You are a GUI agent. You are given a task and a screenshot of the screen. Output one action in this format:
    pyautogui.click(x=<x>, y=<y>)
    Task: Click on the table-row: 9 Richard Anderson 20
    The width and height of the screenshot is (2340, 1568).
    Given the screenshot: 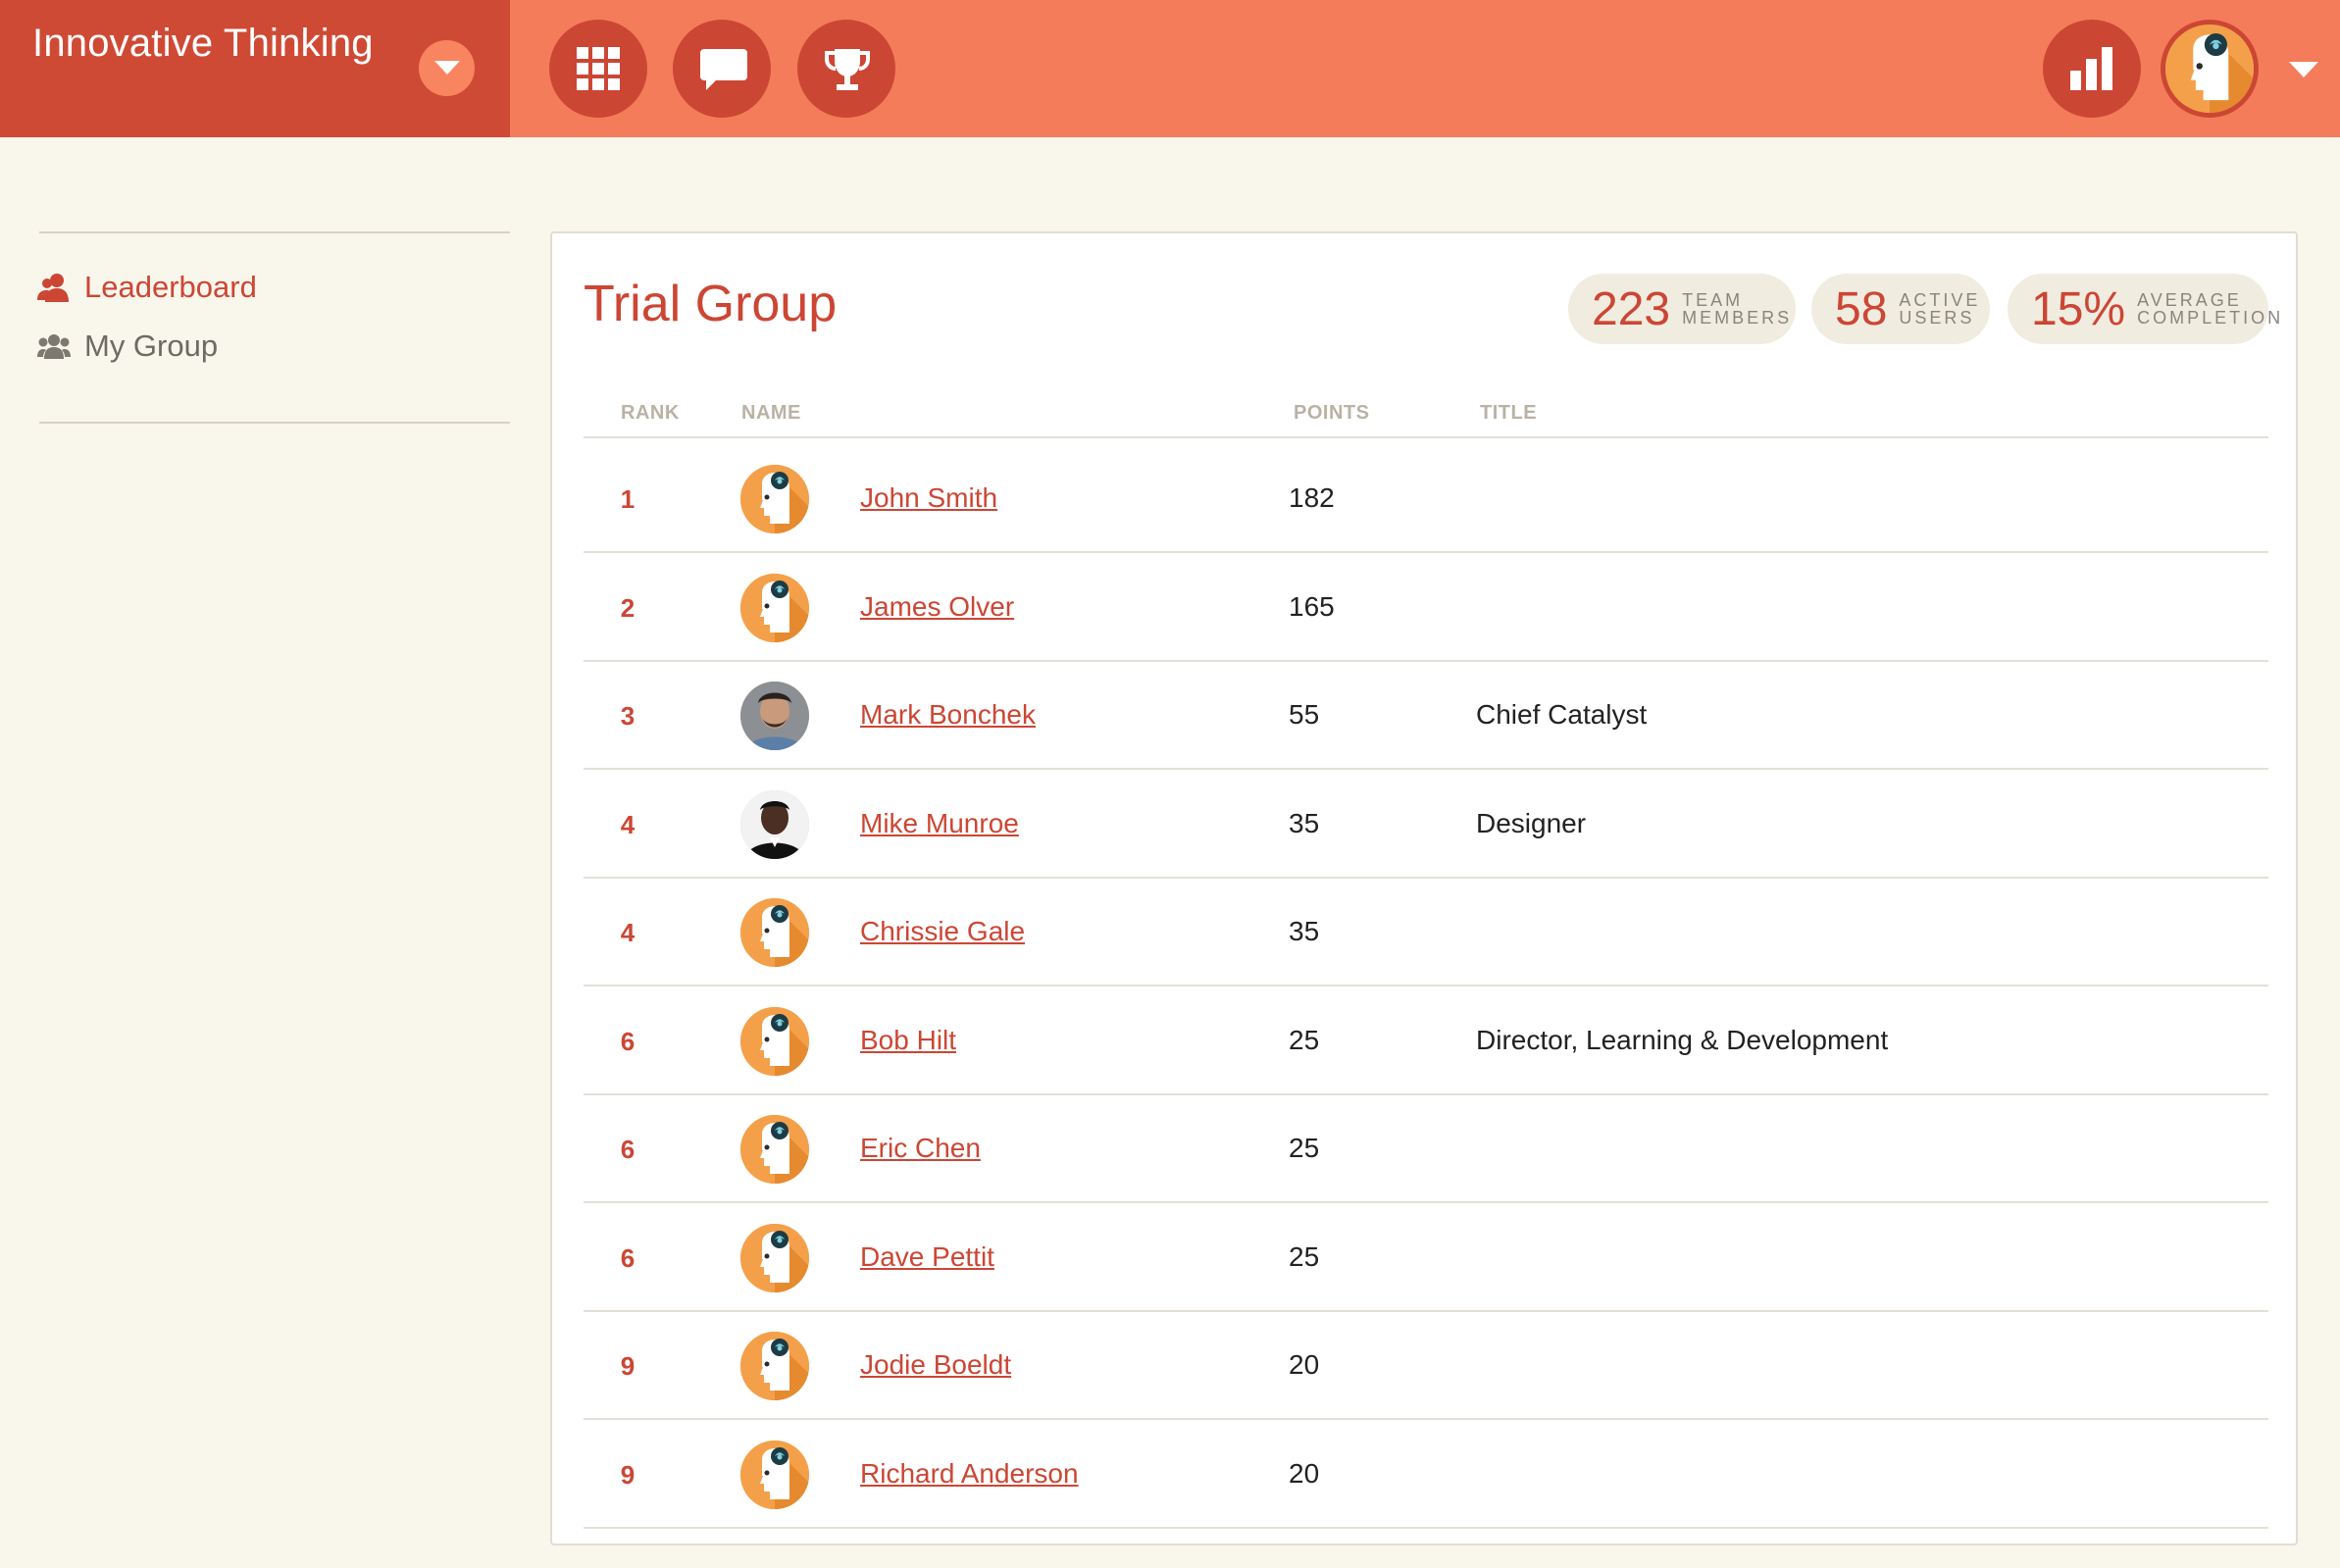 What is the action you would take?
    pyautogui.click(x=1426, y=1475)
    